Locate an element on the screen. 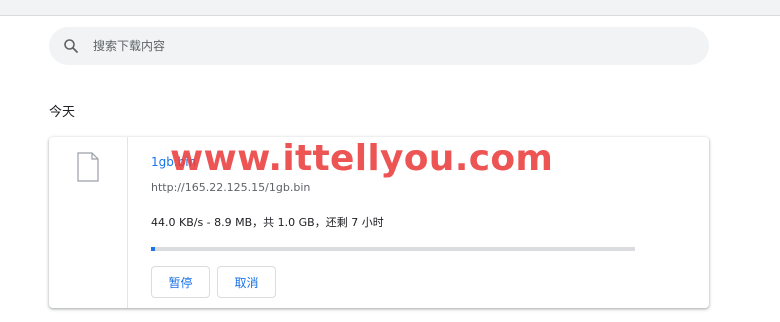 Image resolution: width=780 pixels, height=322 pixels. download-filename-link: 1gb.bin is located at coordinates (173, 162).